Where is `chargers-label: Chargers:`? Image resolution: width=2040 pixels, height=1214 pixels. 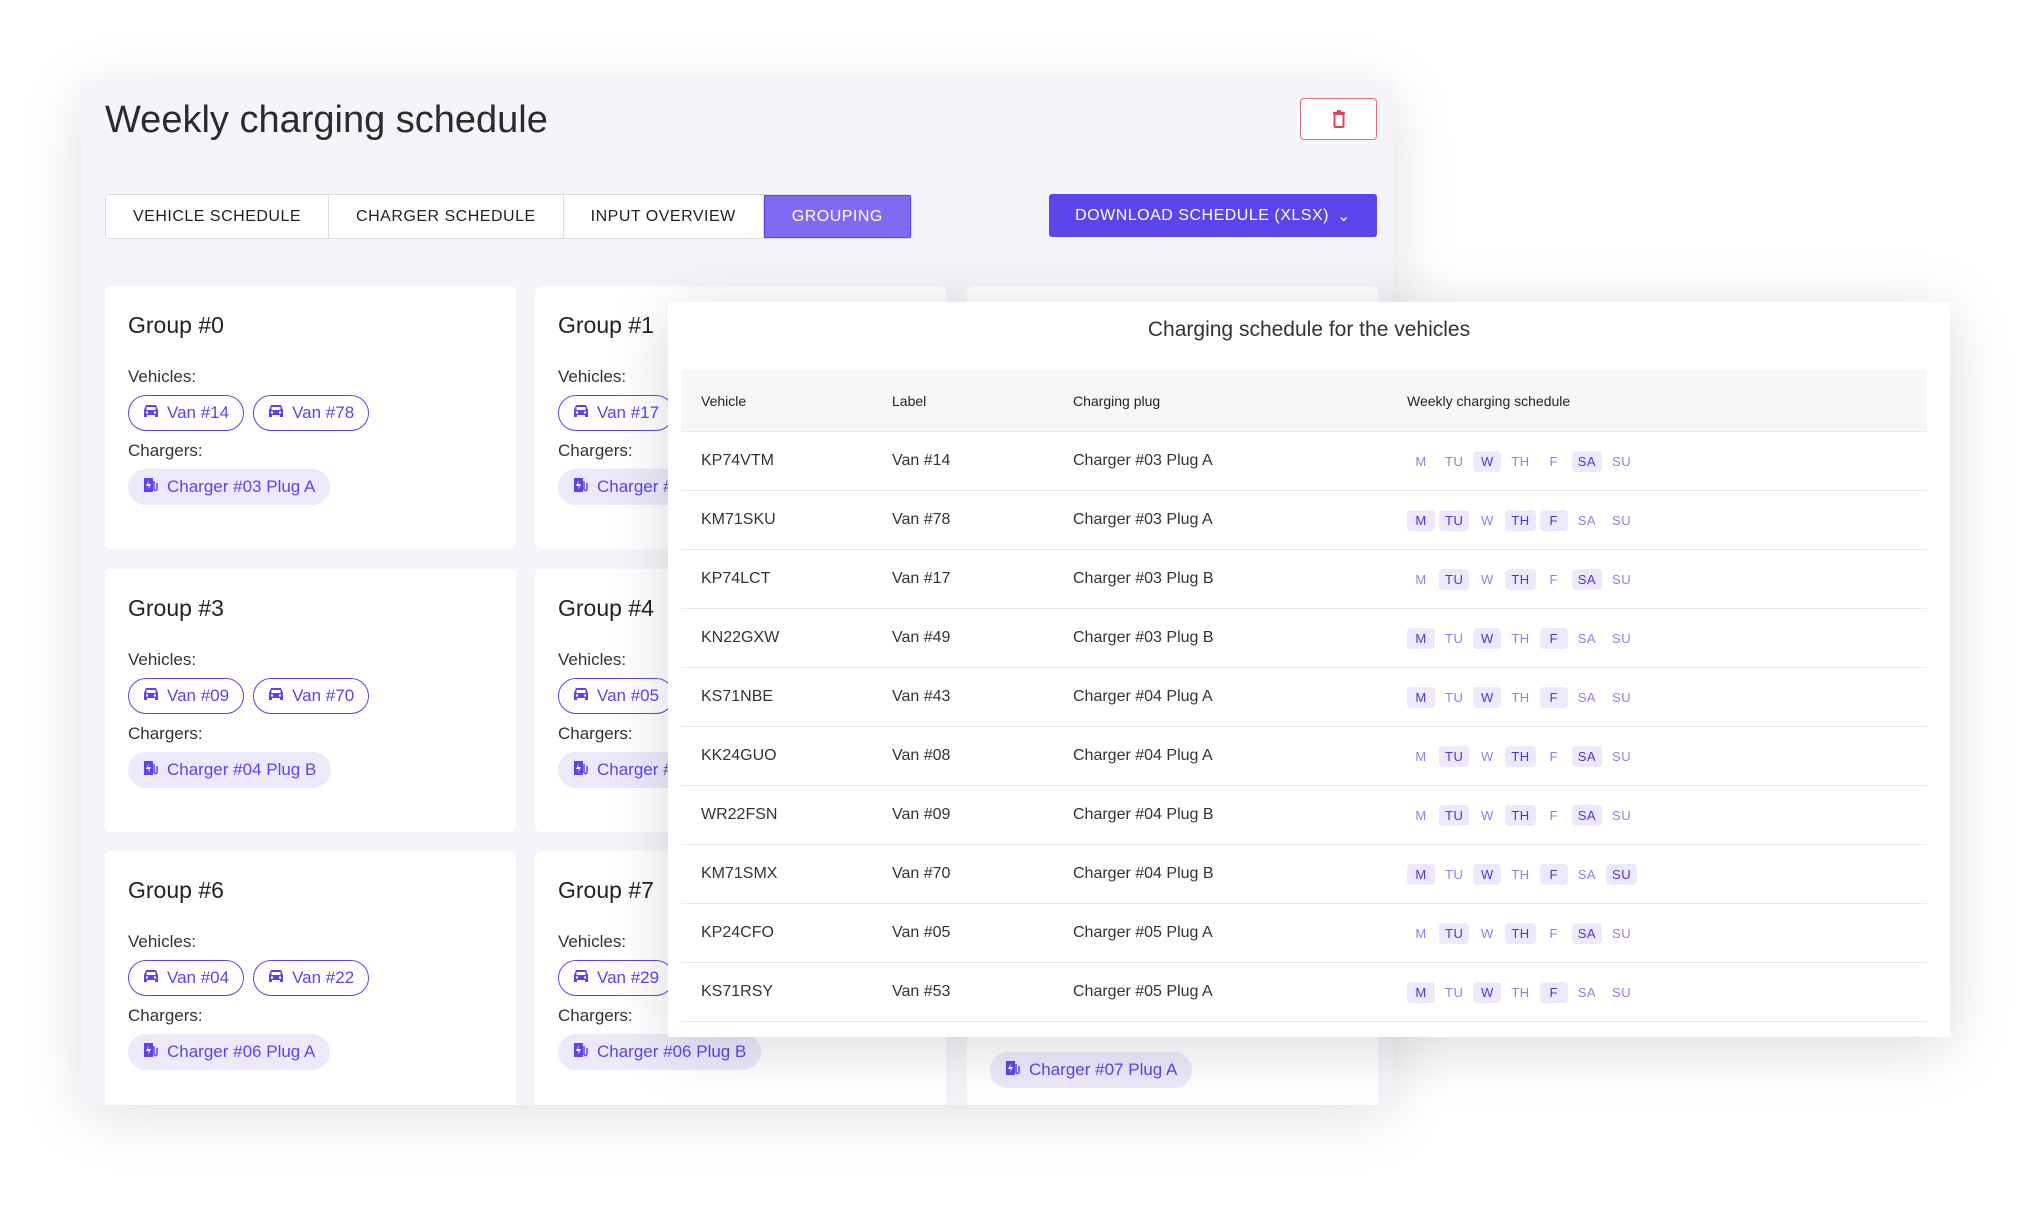 chargers-label: Chargers: is located at coordinates (165, 450).